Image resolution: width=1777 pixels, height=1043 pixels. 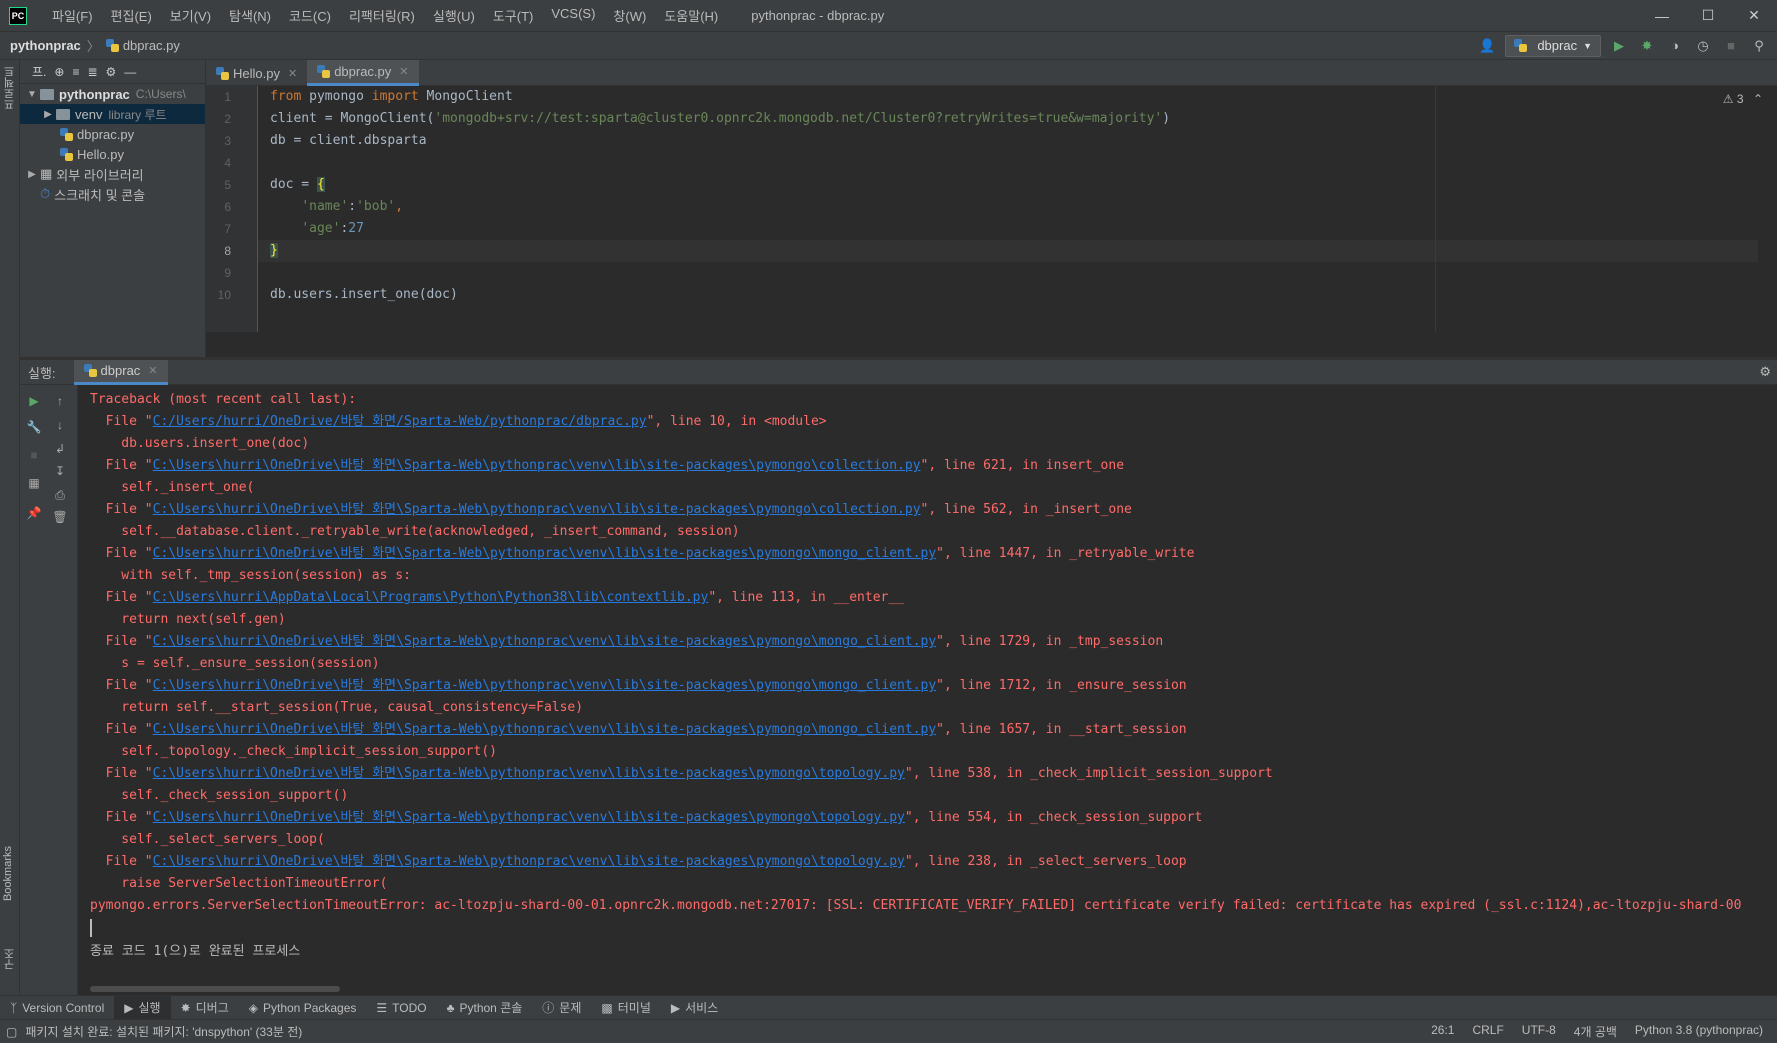 I want to click on arrow-down-icon: ↓, so click(x=60, y=425).